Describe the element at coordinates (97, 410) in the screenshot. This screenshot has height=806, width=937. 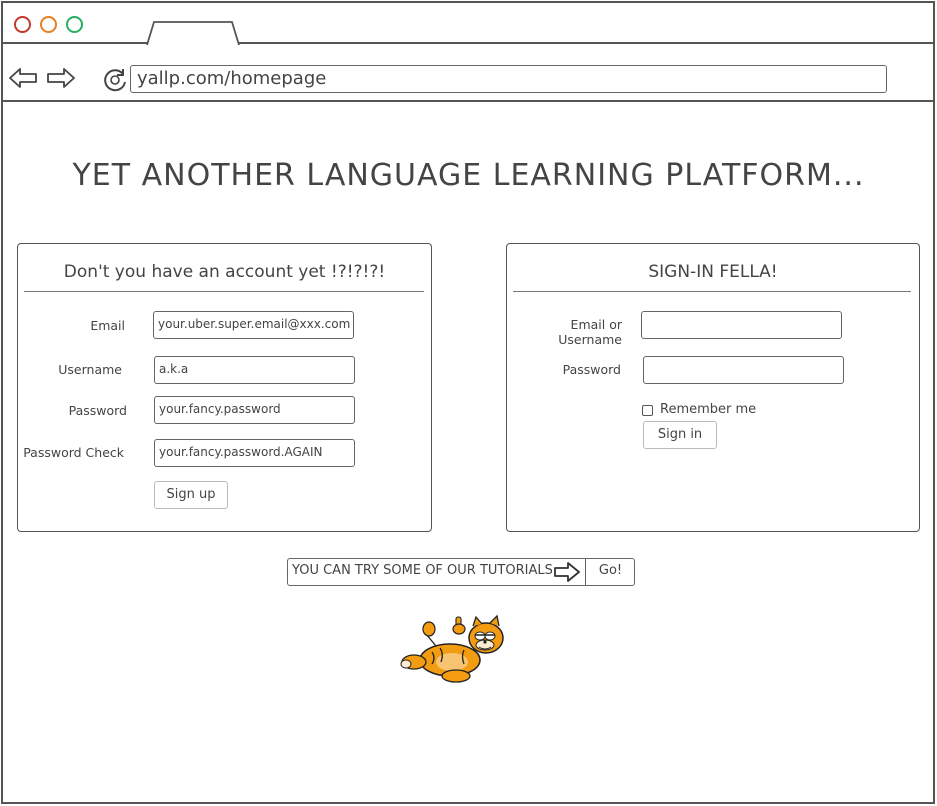
I see `signup-password-label: Password` at that location.